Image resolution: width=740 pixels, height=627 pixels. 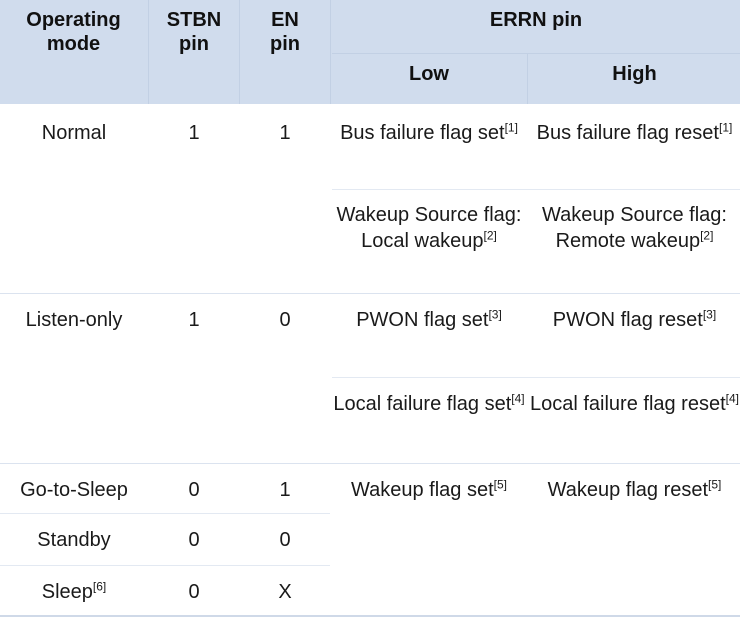 I want to click on table-row: Standby, so click(x=74, y=540).